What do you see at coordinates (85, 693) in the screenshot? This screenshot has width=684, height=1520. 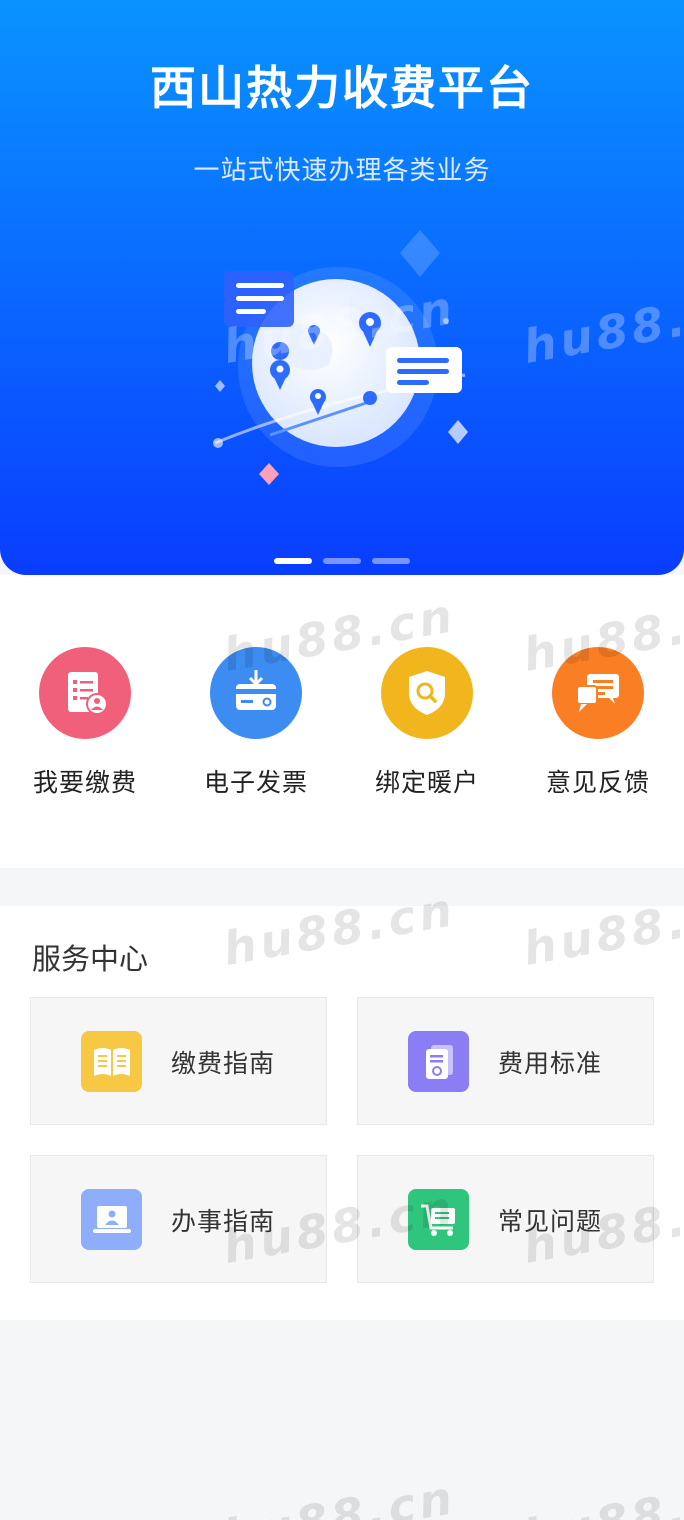 I see `bill-payment-icon` at bounding box center [85, 693].